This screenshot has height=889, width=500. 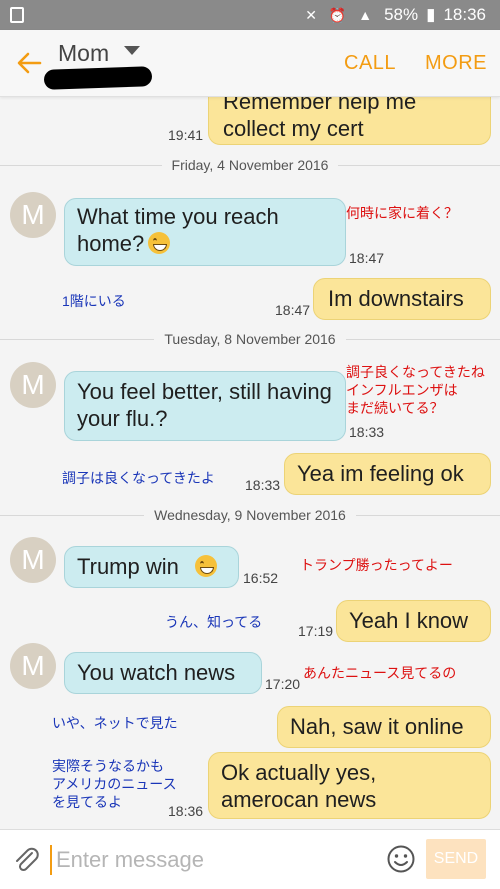 I want to click on message-time: 16:52, so click(x=261, y=578).